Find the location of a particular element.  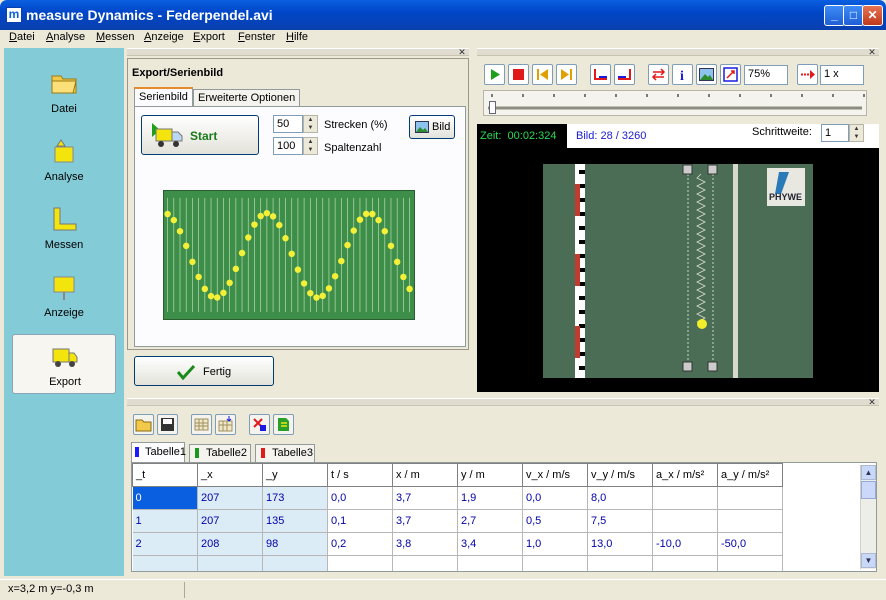

menu-fenster: Fenster is located at coordinates (256, 37).